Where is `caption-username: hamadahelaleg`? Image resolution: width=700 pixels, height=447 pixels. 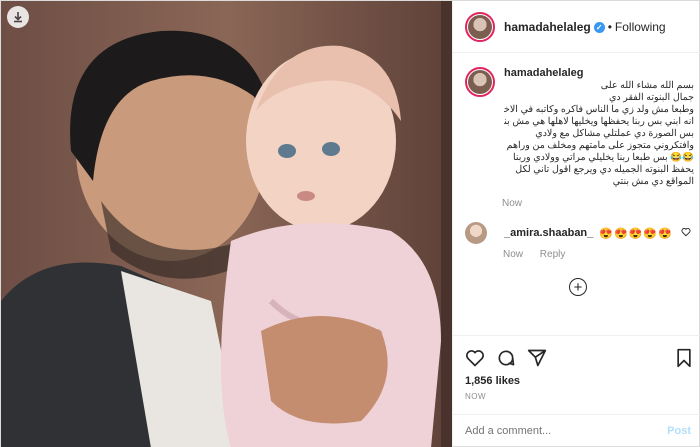 caption-username: hamadahelaleg is located at coordinates (599, 73).